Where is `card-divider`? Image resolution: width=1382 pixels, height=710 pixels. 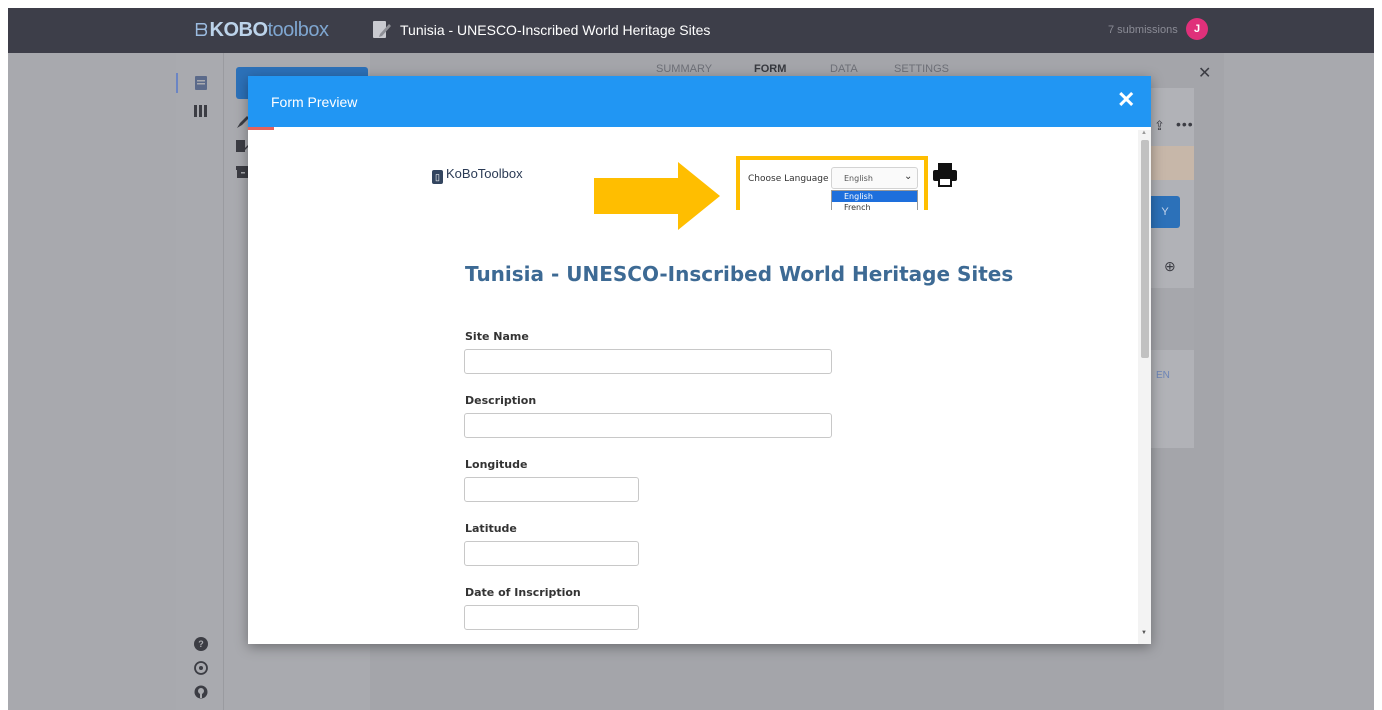 card-divider is located at coordinates (1172, 319).